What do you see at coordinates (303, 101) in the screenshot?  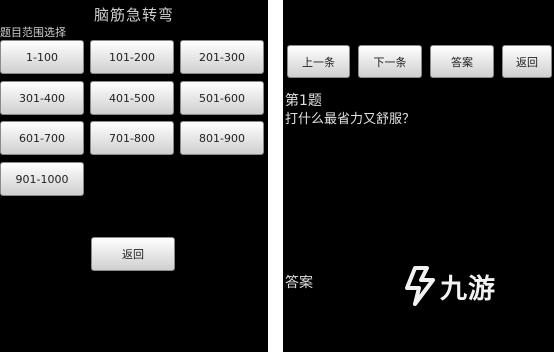 I see `question-number: 第1题` at bounding box center [303, 101].